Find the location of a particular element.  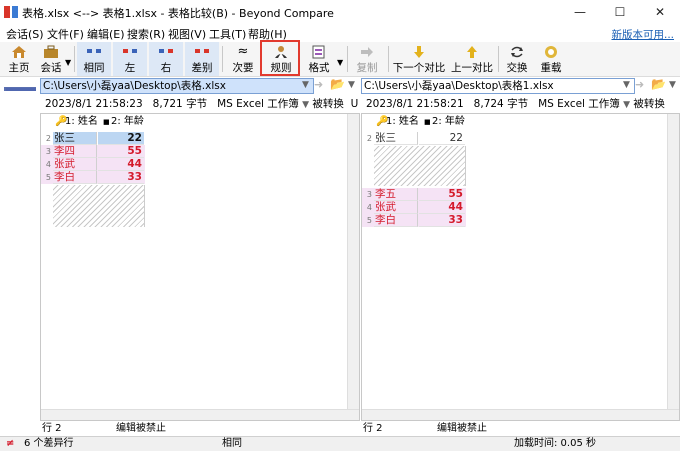

copy-arrow-icon is located at coordinates (367, 52).